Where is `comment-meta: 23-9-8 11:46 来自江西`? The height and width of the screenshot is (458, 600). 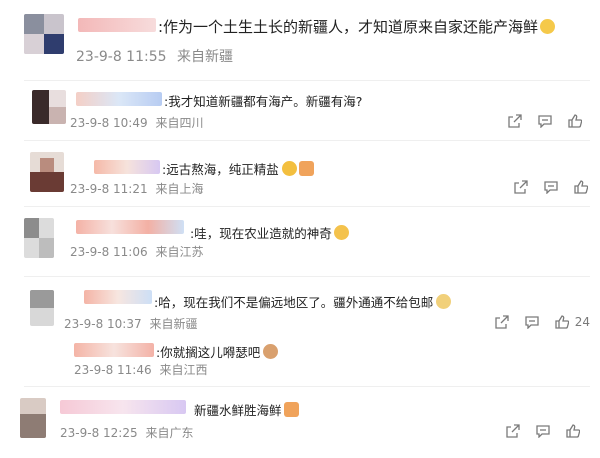 comment-meta: 23-9-8 11:46 来自江西 is located at coordinates (140, 369).